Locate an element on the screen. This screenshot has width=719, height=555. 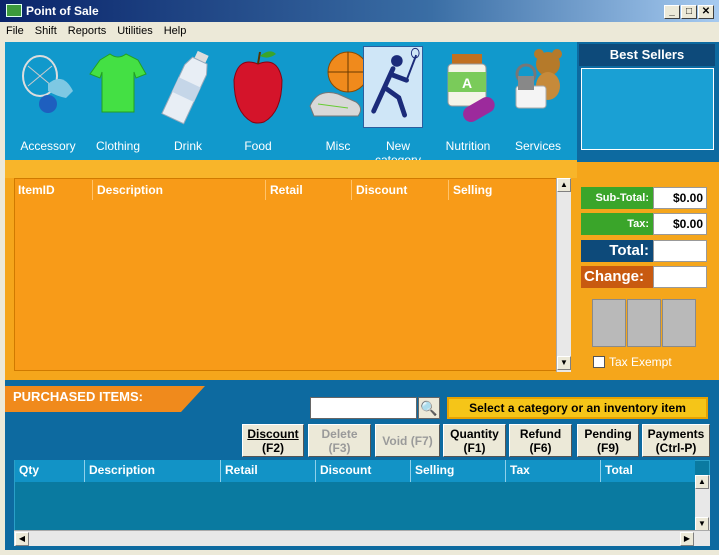
category-new-category: New category is located at coordinates (398, 104).